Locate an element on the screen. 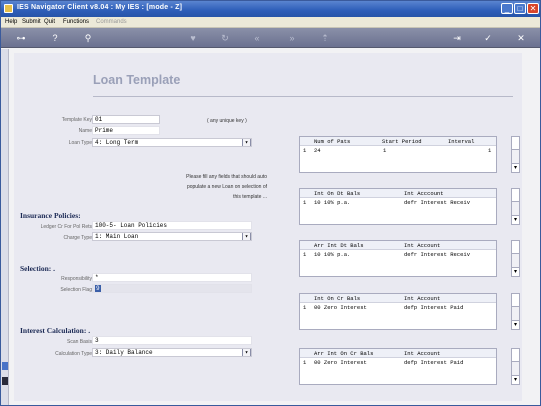 This screenshot has height=406, width=541. table-cell: 24 is located at coordinates (317, 150).